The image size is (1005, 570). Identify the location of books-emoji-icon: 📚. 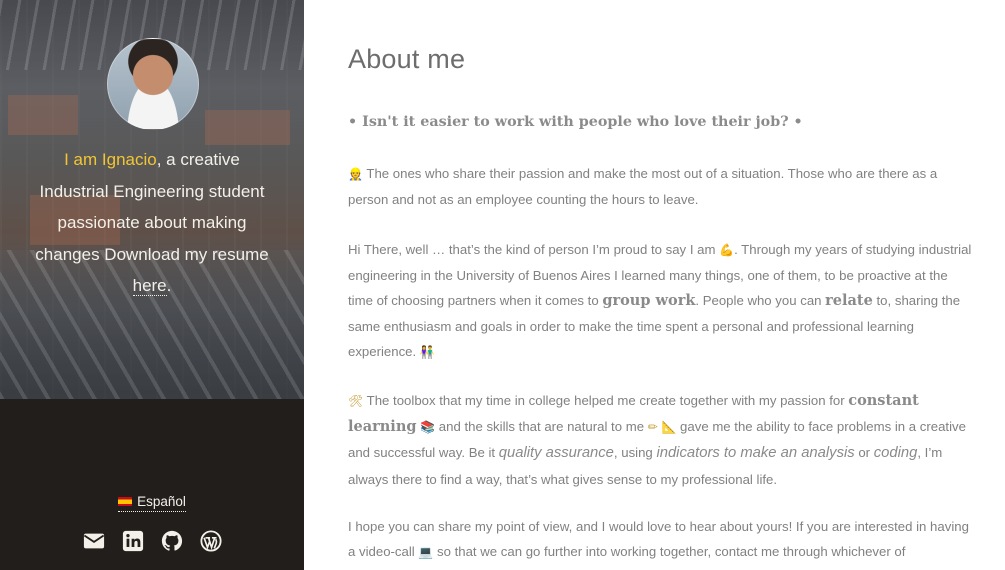
(428, 427).